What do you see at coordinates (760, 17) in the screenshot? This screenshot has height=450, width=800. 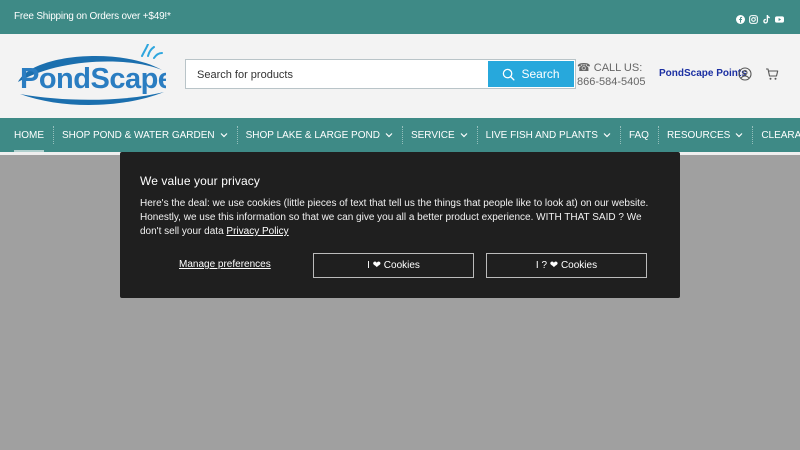 I see `social-links` at bounding box center [760, 17].